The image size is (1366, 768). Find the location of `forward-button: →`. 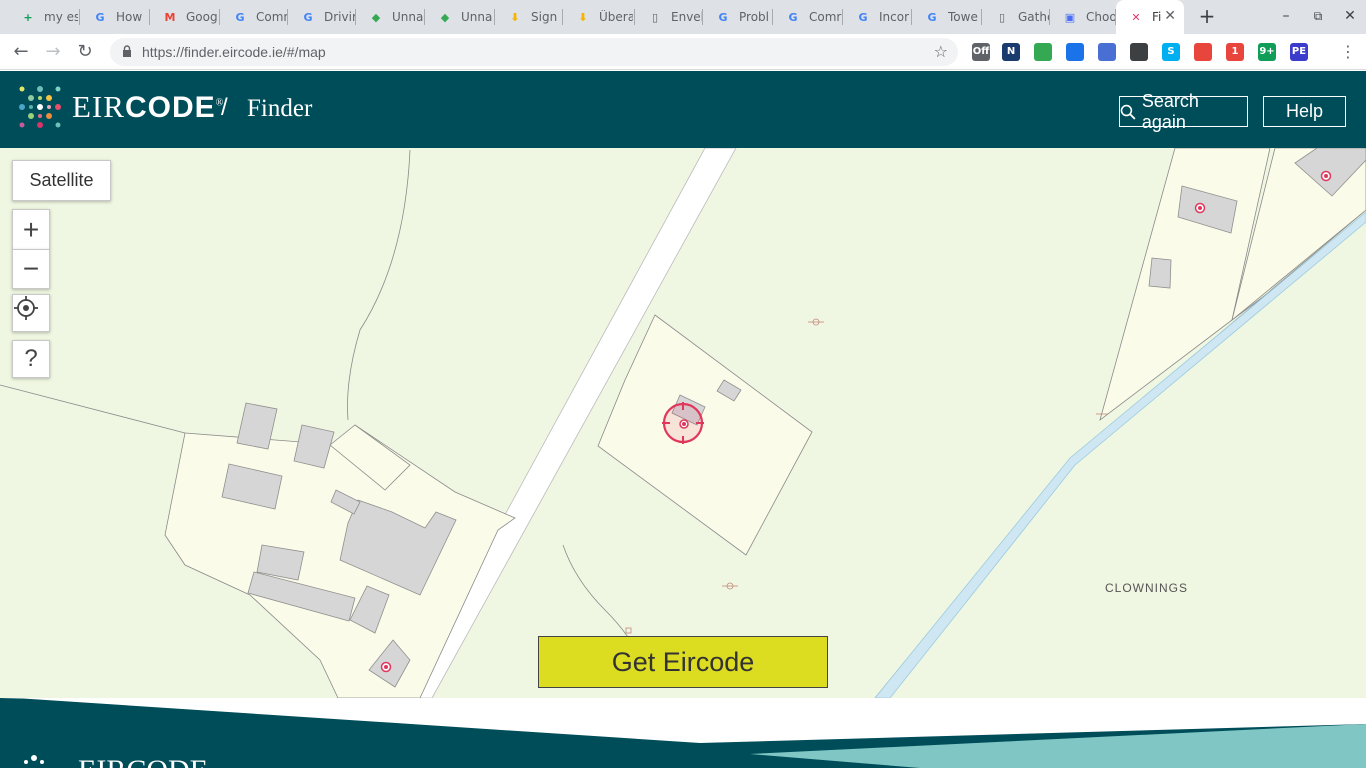

forward-button: → is located at coordinates (53, 52).